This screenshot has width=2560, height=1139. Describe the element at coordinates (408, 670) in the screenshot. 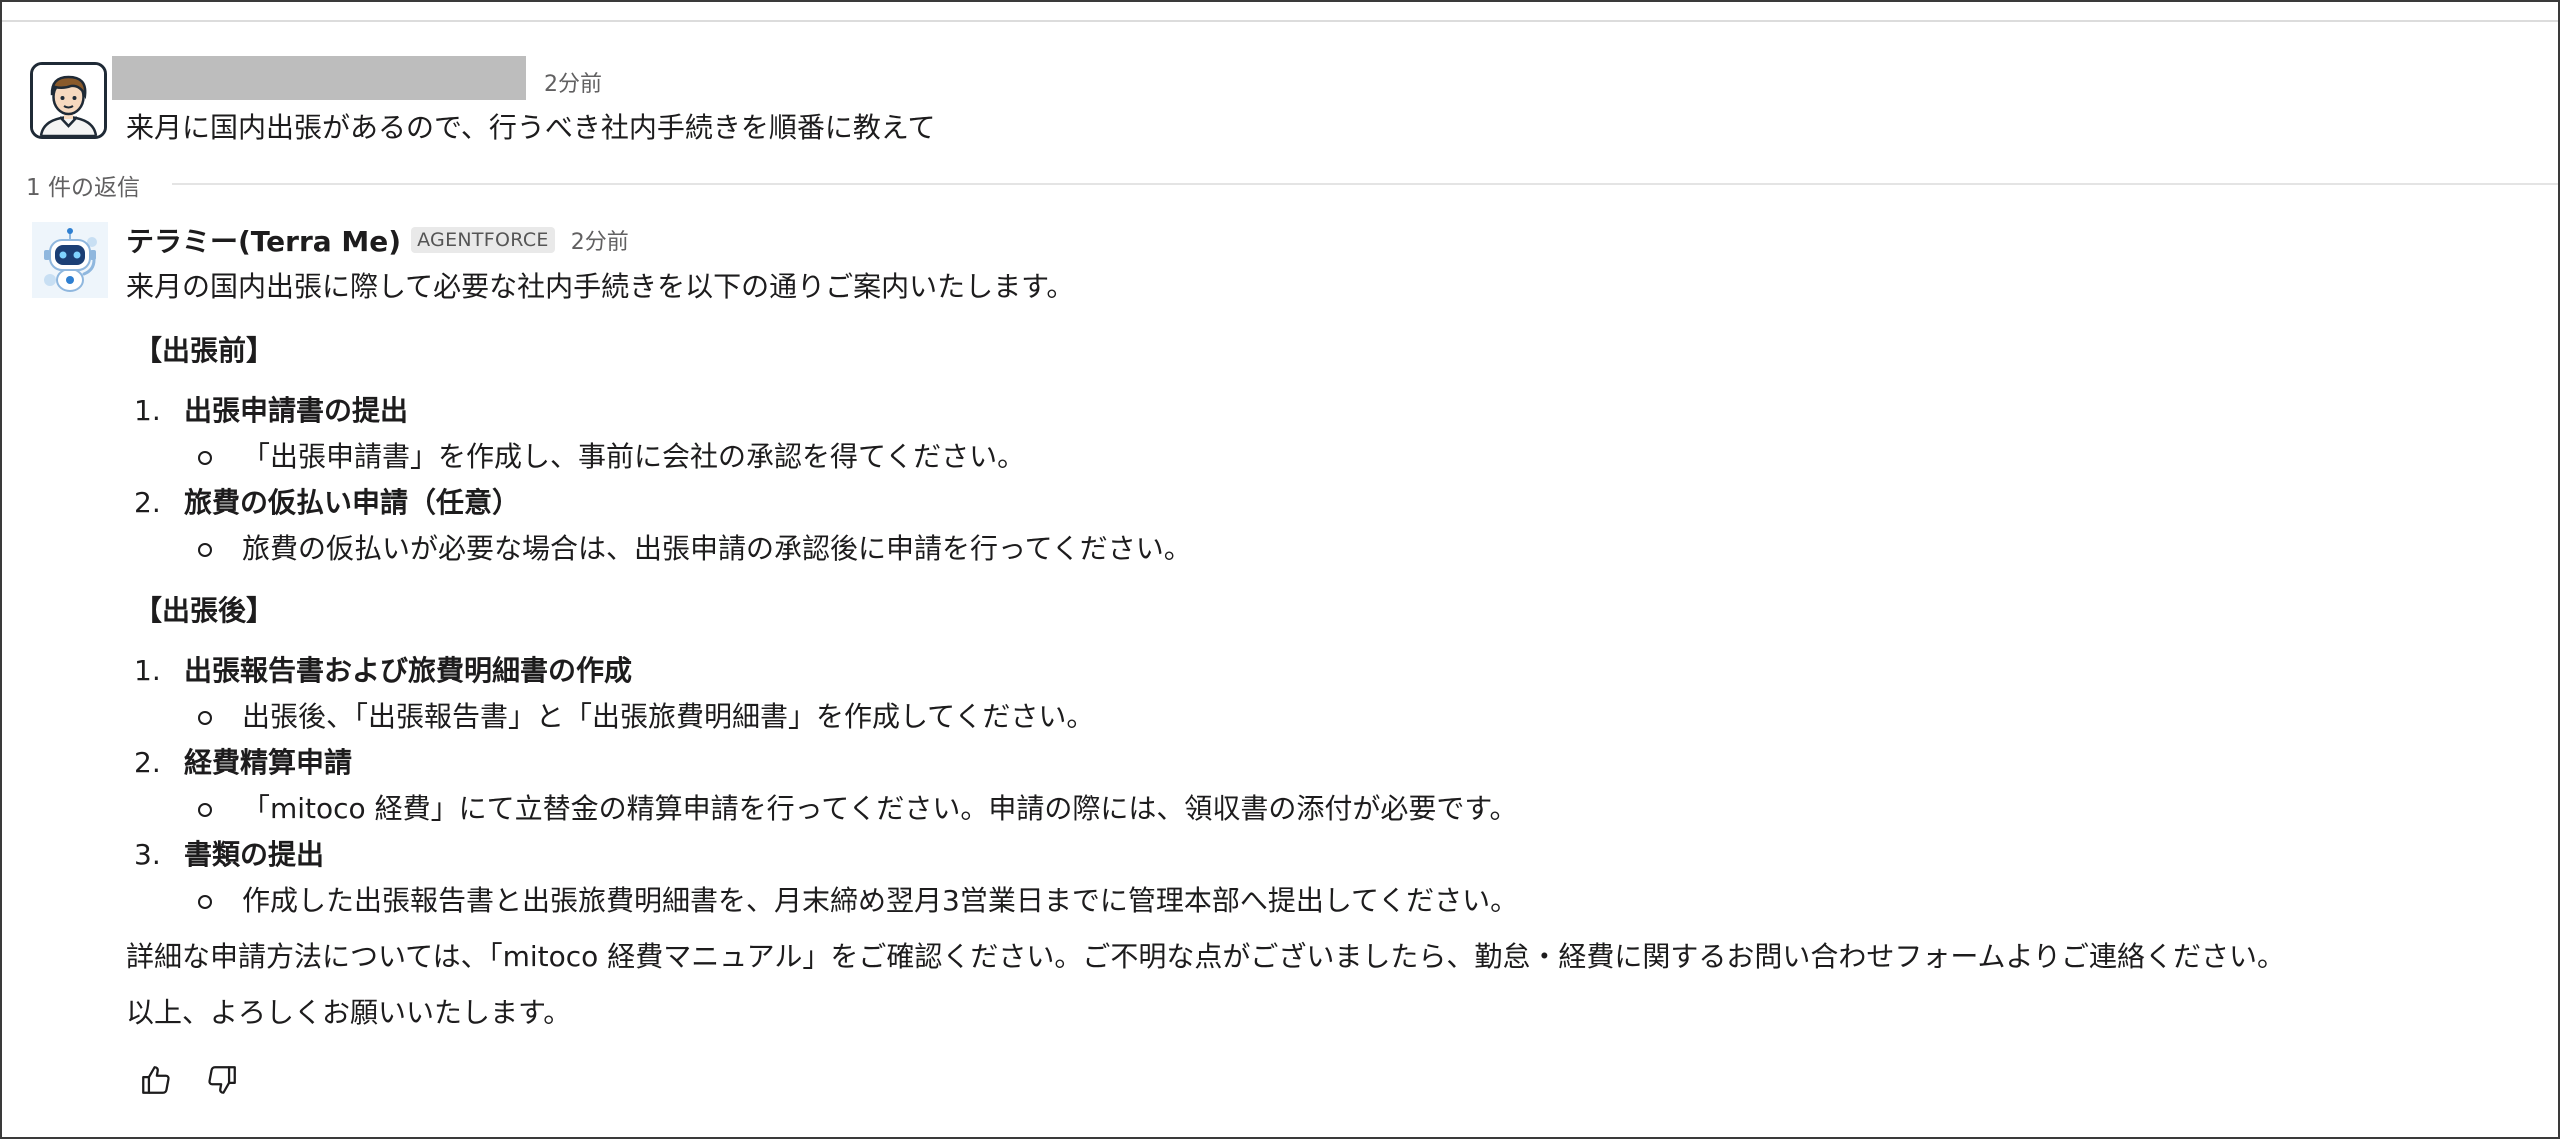

I see `step-title: 出張報告書および旅費明細書の作成` at that location.